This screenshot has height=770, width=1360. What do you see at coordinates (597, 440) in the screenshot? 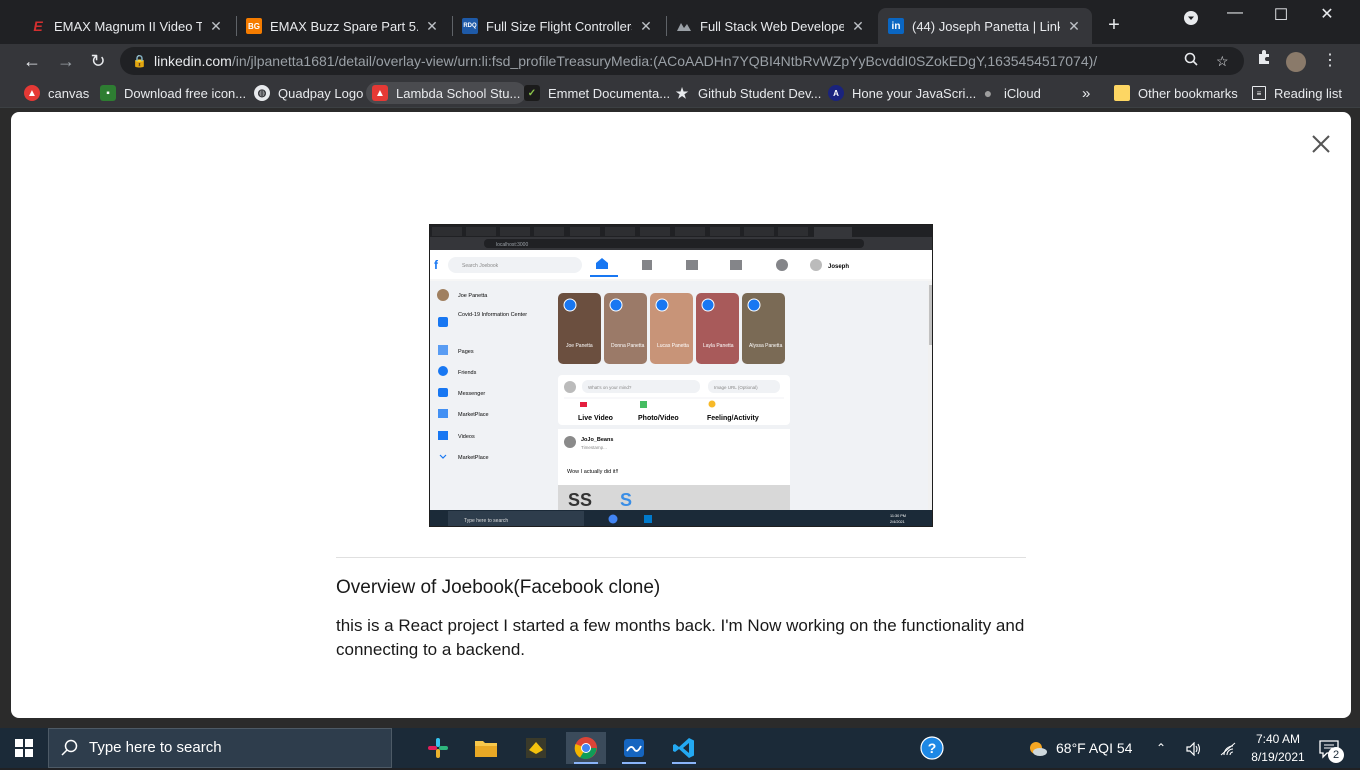
I see `svg-text: JoJo_Beans` at bounding box center [597, 440].